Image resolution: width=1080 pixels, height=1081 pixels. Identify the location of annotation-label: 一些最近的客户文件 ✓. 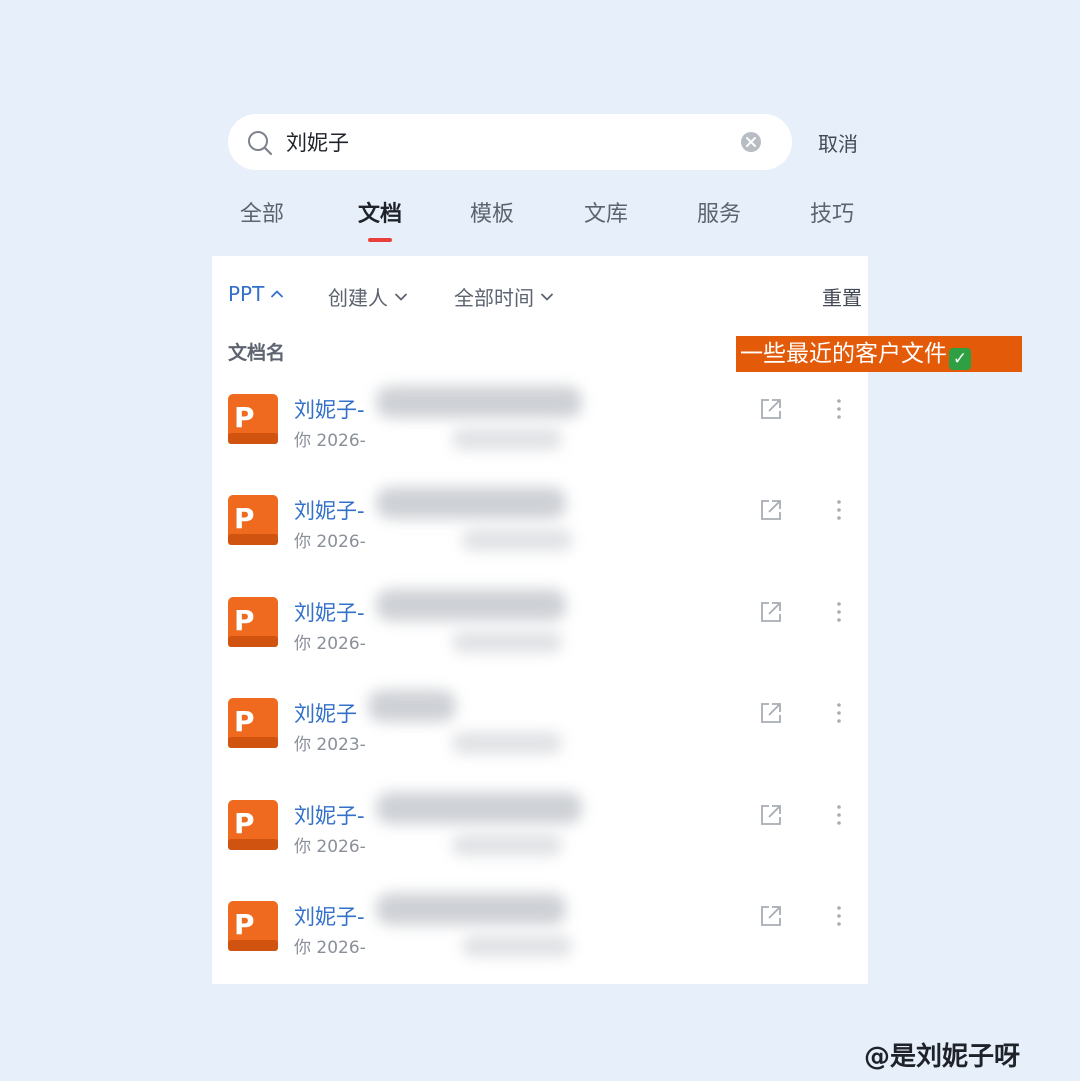
(879, 354).